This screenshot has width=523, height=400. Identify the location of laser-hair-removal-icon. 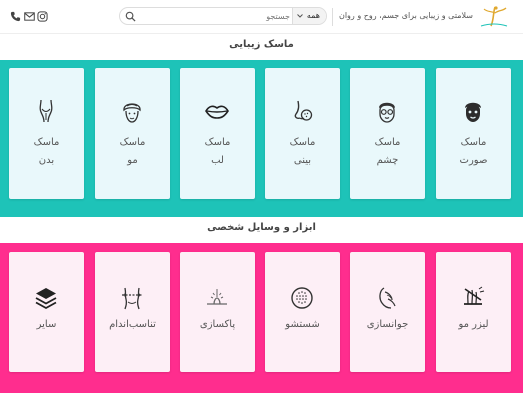
(474, 295).